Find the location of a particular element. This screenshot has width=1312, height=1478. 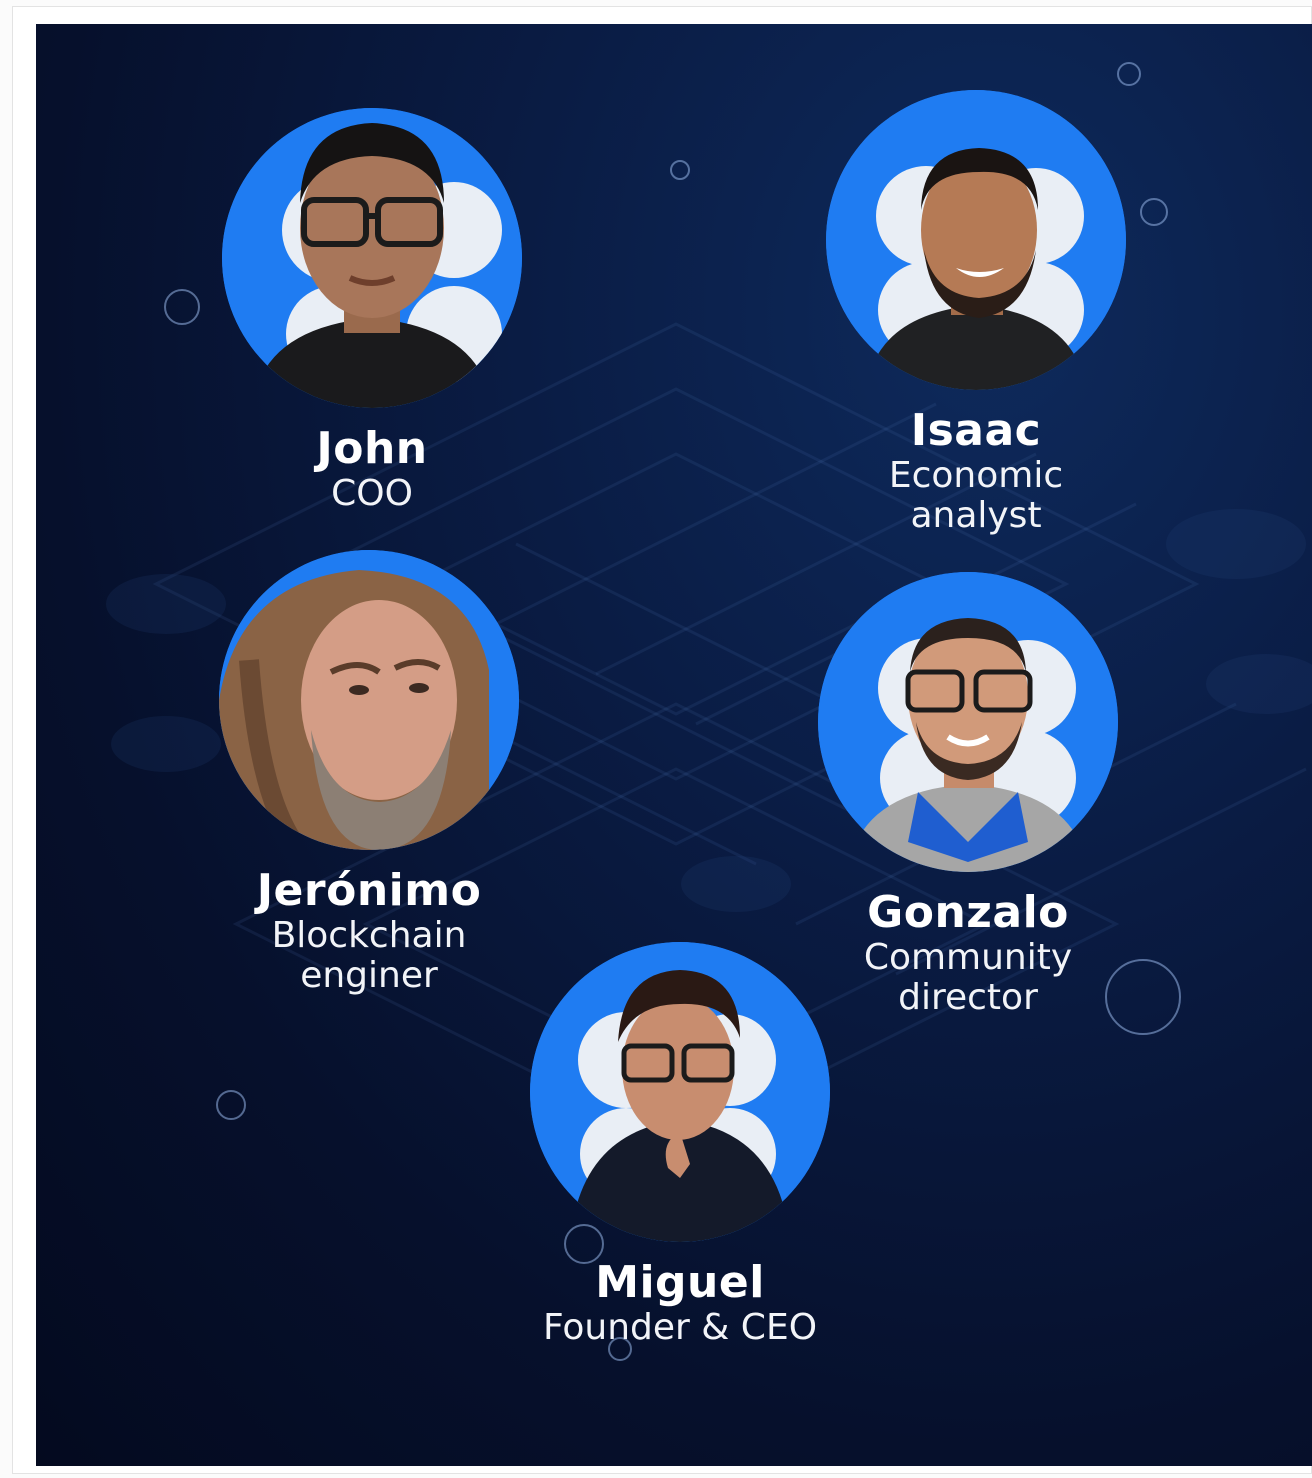

team-member-john: John COO is located at coordinates (372, 311).